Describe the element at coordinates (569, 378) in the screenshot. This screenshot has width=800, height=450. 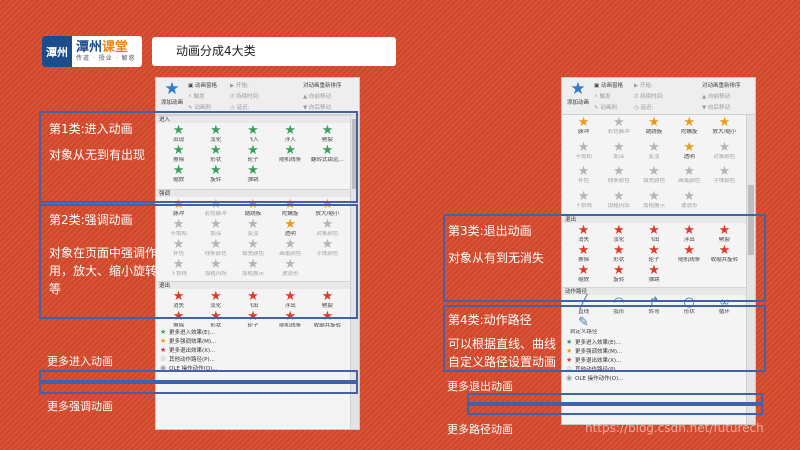
I see `ole-icon: ◉` at that location.